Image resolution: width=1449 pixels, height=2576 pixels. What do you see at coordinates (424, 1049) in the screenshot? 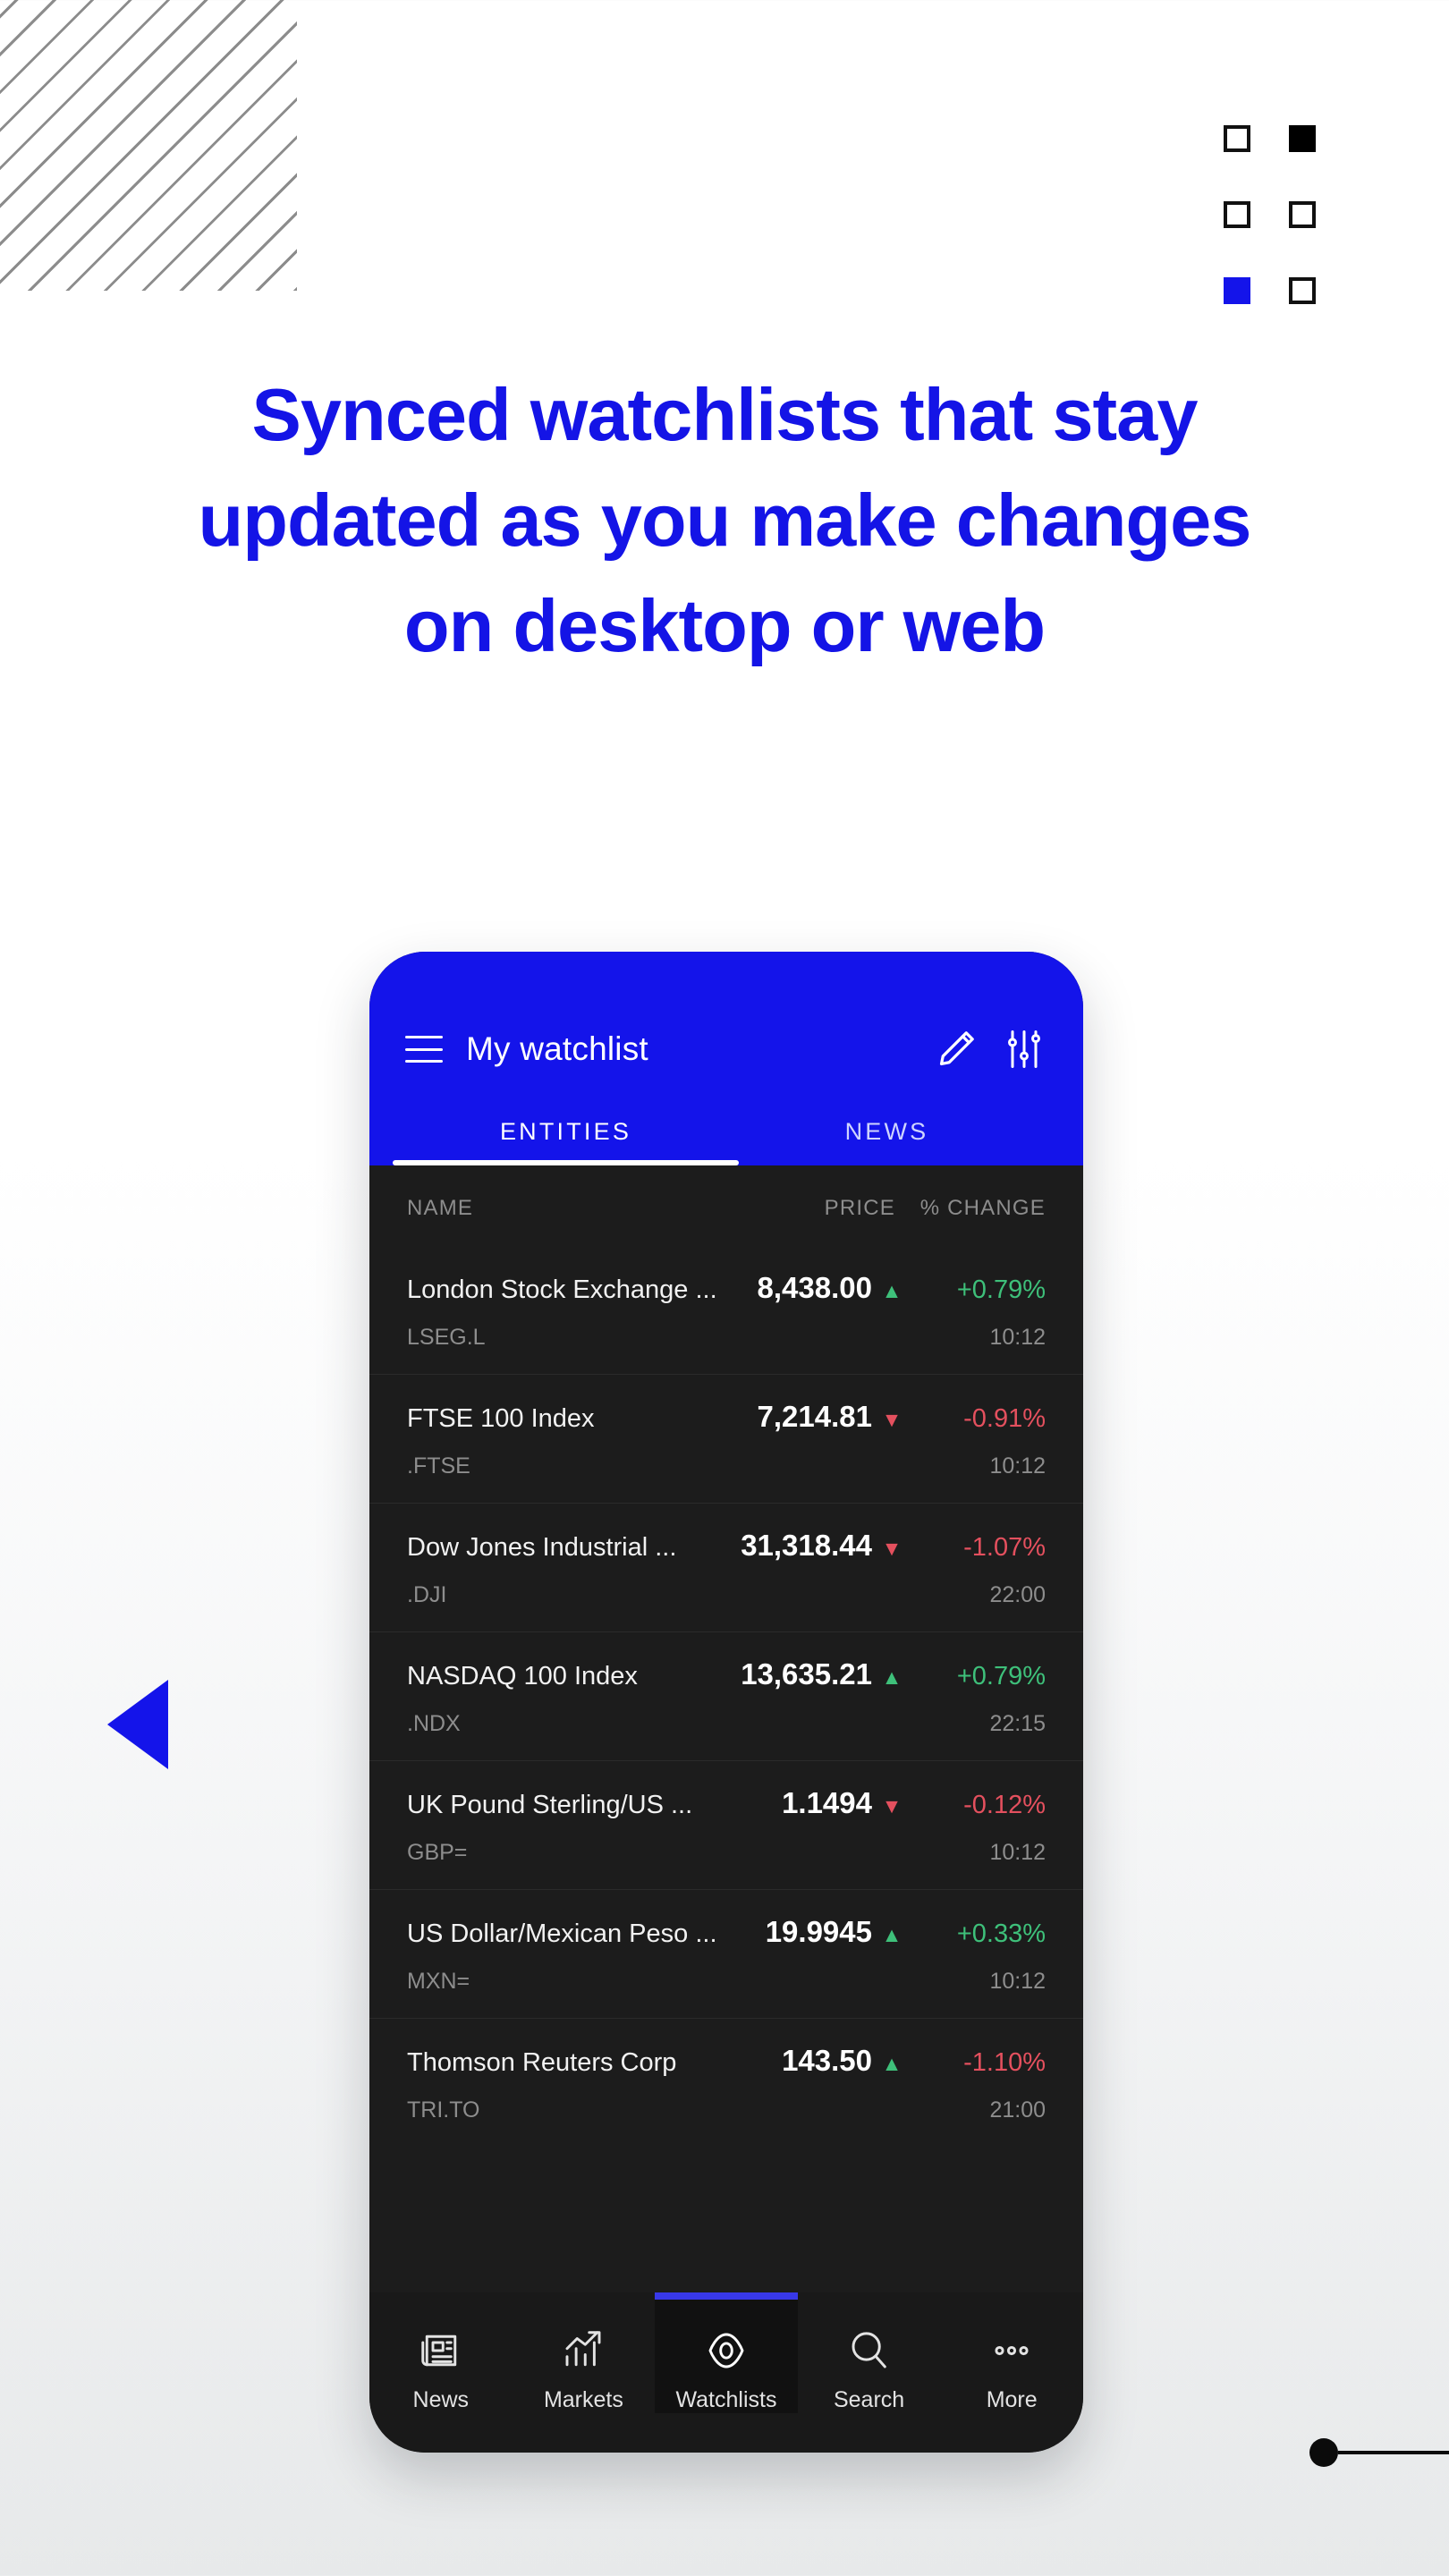
I see `hamburger-menu-icon` at bounding box center [424, 1049].